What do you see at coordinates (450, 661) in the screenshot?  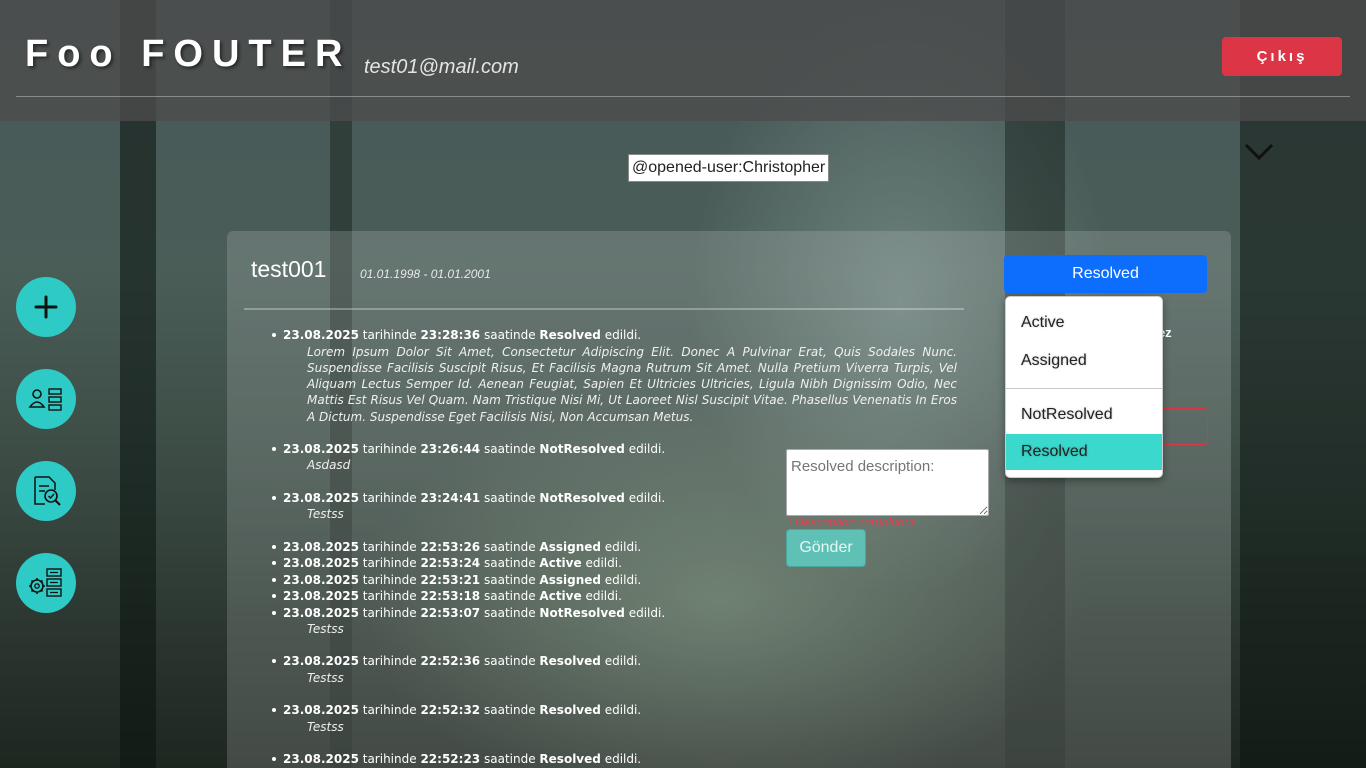 I see `history-time: 22:52:36` at bounding box center [450, 661].